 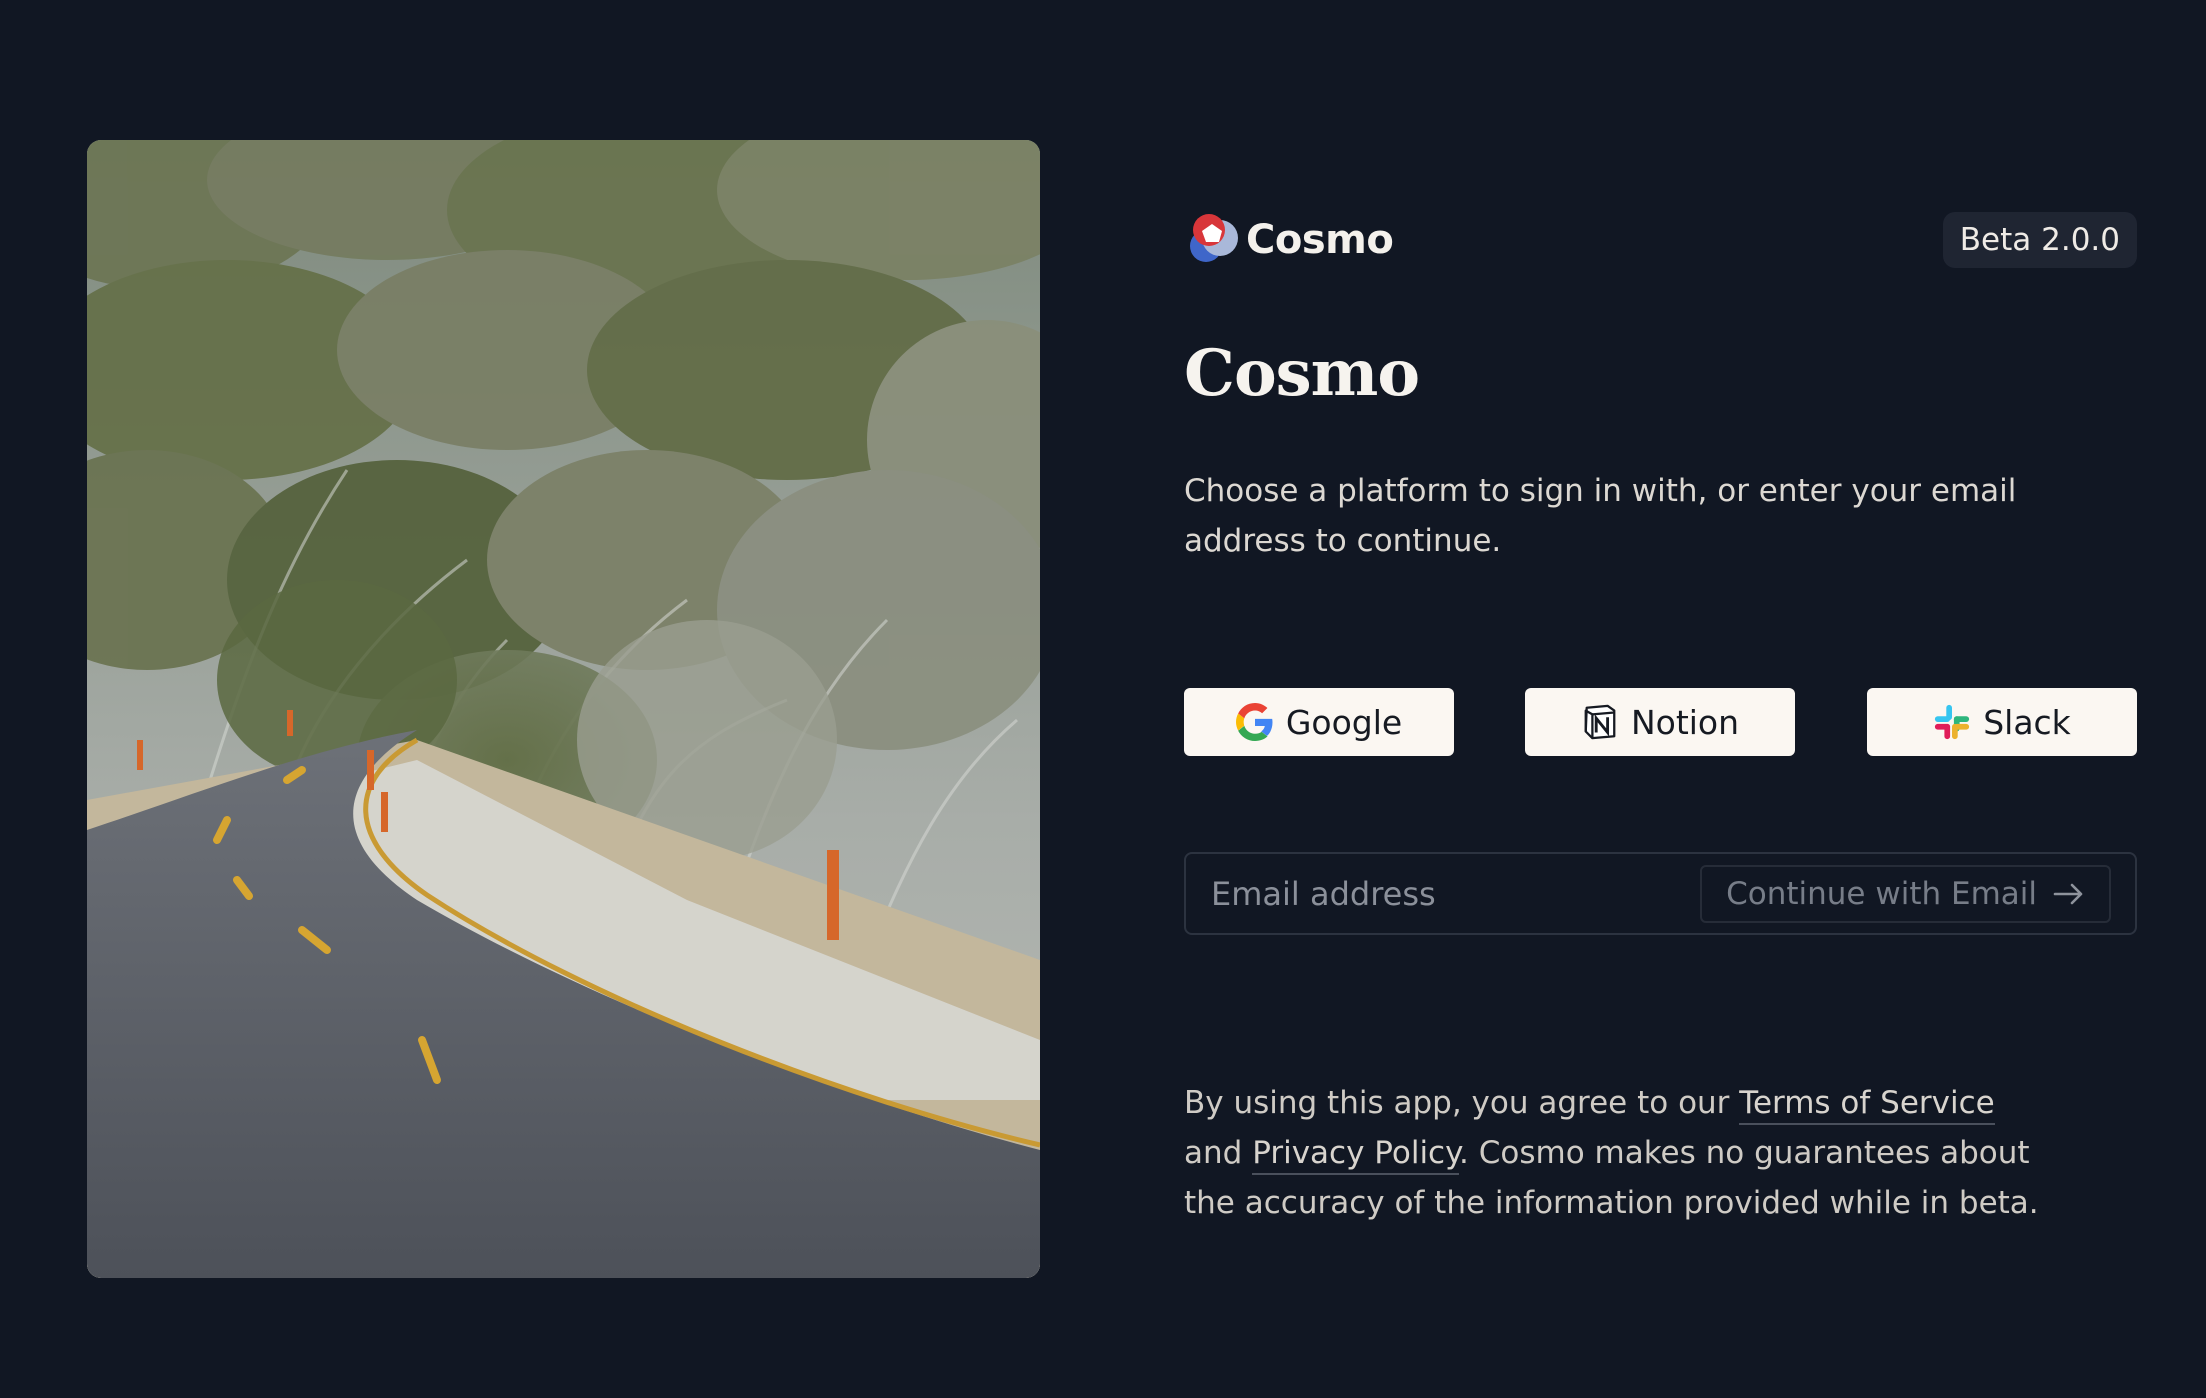 I want to click on slack-button-label: Slack, so click(x=2027, y=722).